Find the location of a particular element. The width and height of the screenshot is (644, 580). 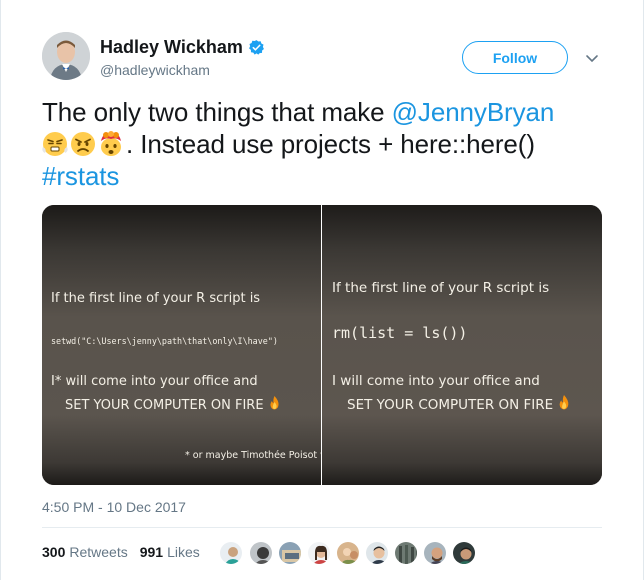

tweet-text-part-1: The only two things that make is located at coordinates (217, 112).